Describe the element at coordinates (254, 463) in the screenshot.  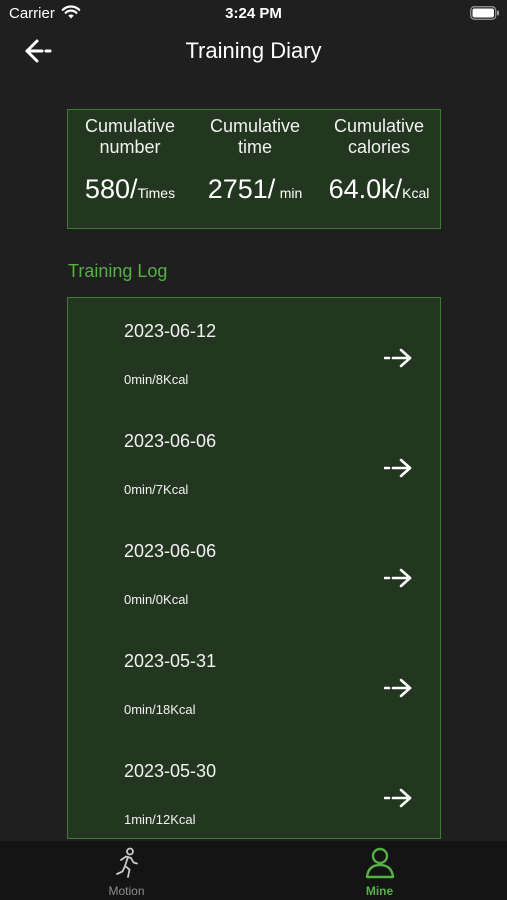
I see `log-item: 2023-06-06 0min/7Kcal` at that location.